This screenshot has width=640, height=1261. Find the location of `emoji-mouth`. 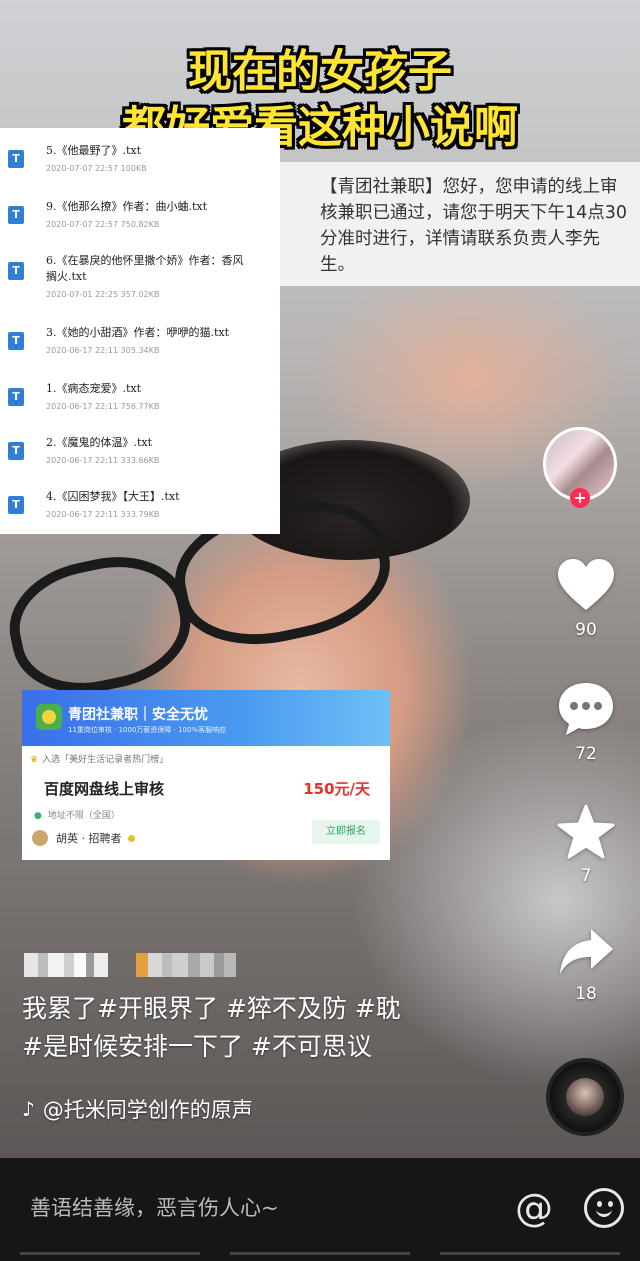

emoji-mouth is located at coordinates (604, 1212).